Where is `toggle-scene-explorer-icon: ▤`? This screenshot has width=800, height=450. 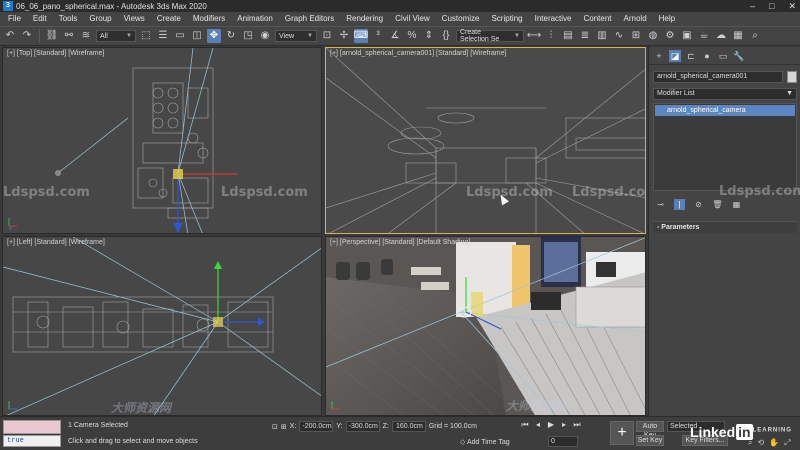
toggle-scene-explorer-icon: ▤ is located at coordinates (568, 36).